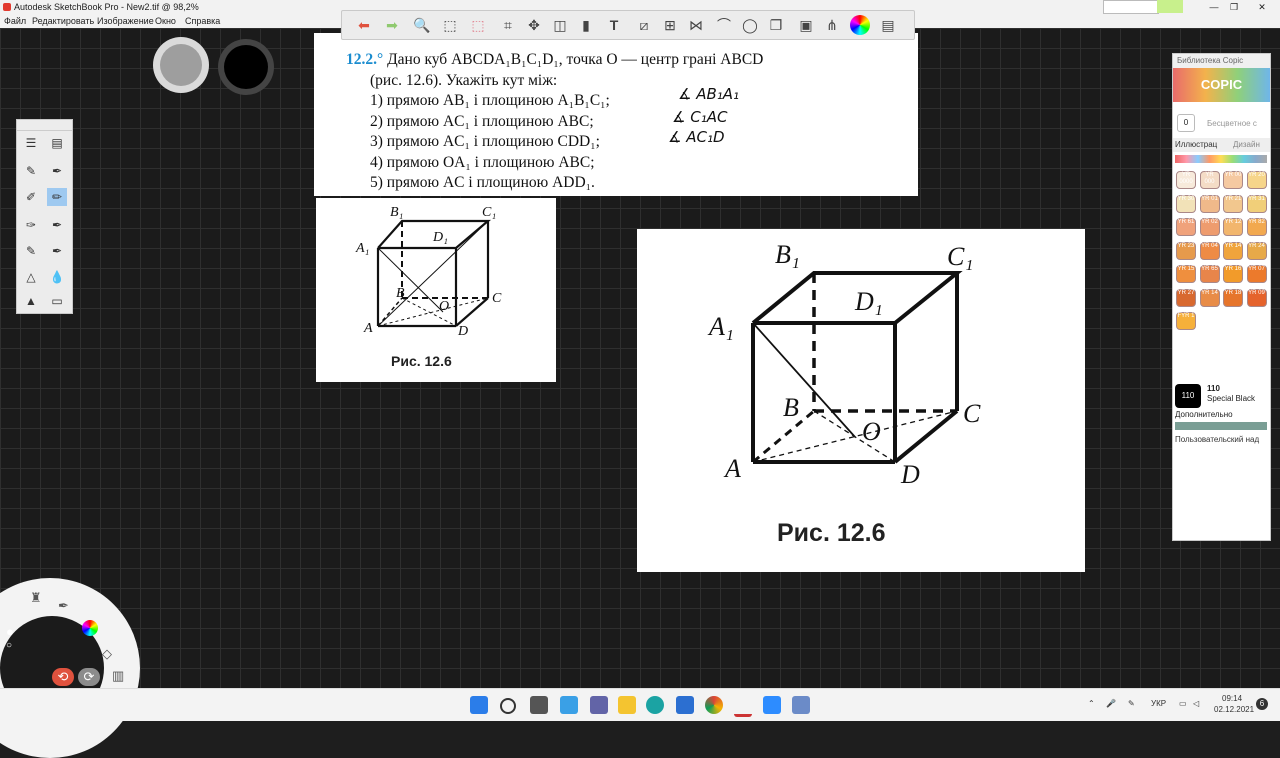  I want to click on volume-icon: ◁, so click(1196, 703).